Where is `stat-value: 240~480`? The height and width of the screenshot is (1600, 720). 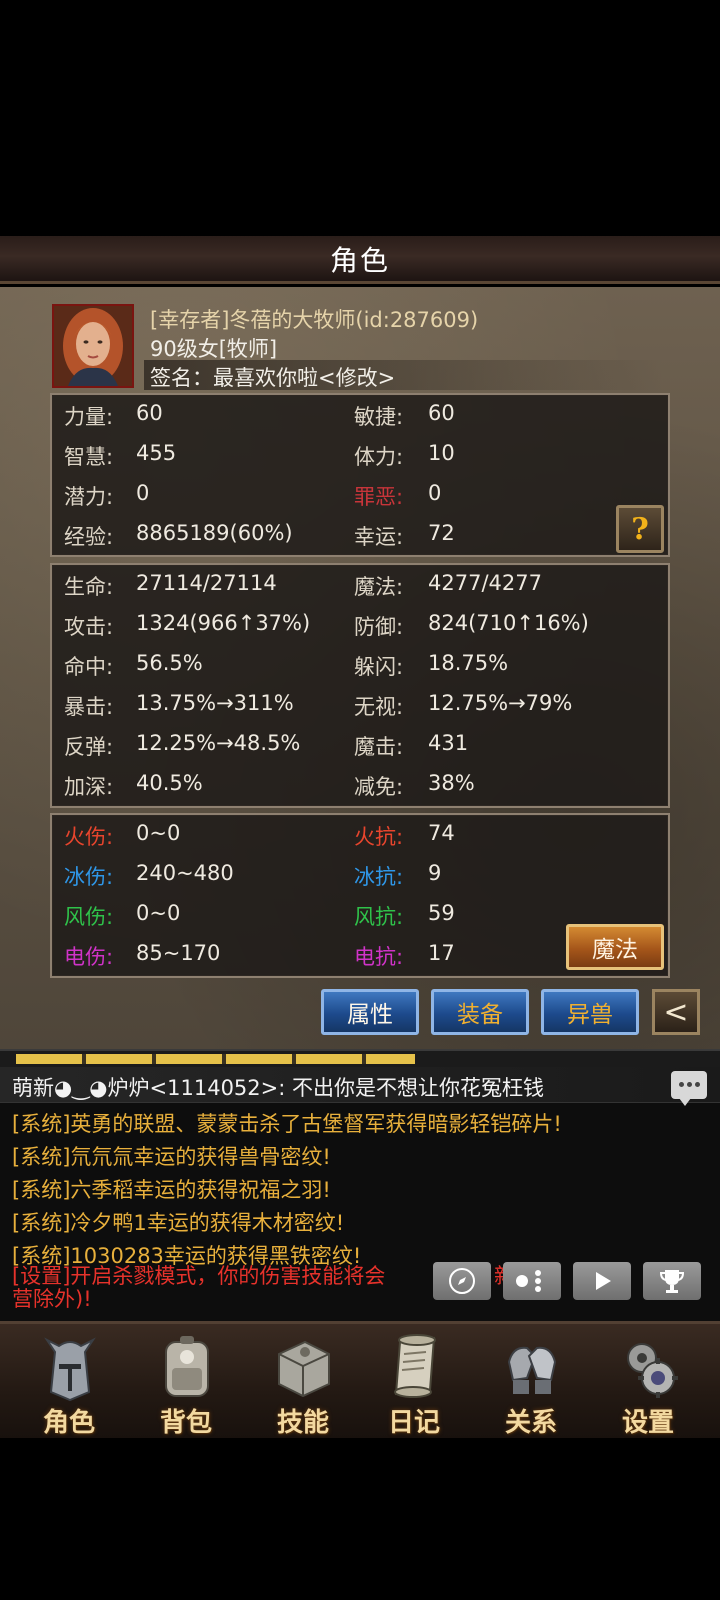 stat-value: 240~480 is located at coordinates (185, 873).